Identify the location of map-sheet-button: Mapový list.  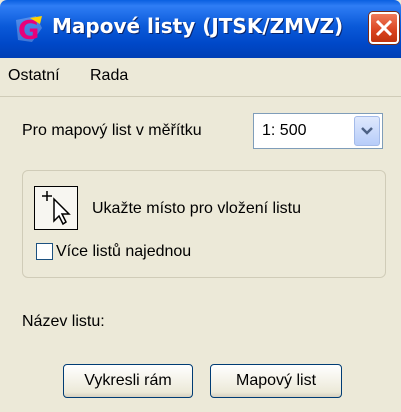
(276, 381).